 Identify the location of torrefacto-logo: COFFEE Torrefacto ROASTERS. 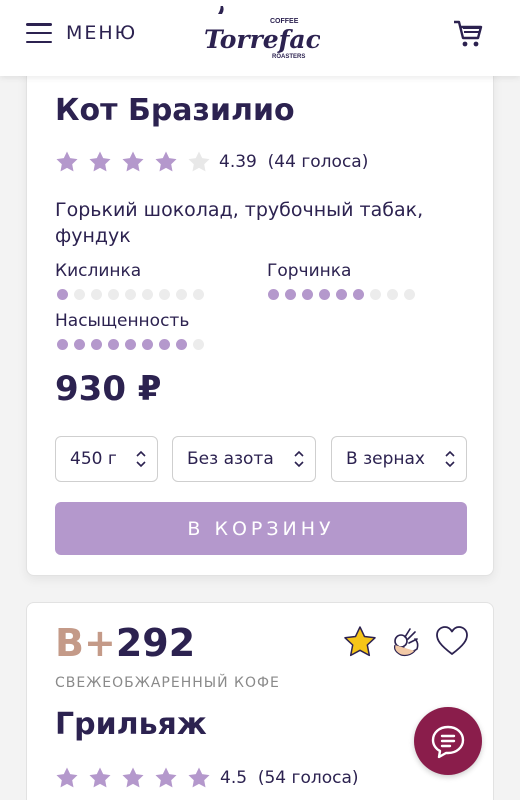
(260, 36).